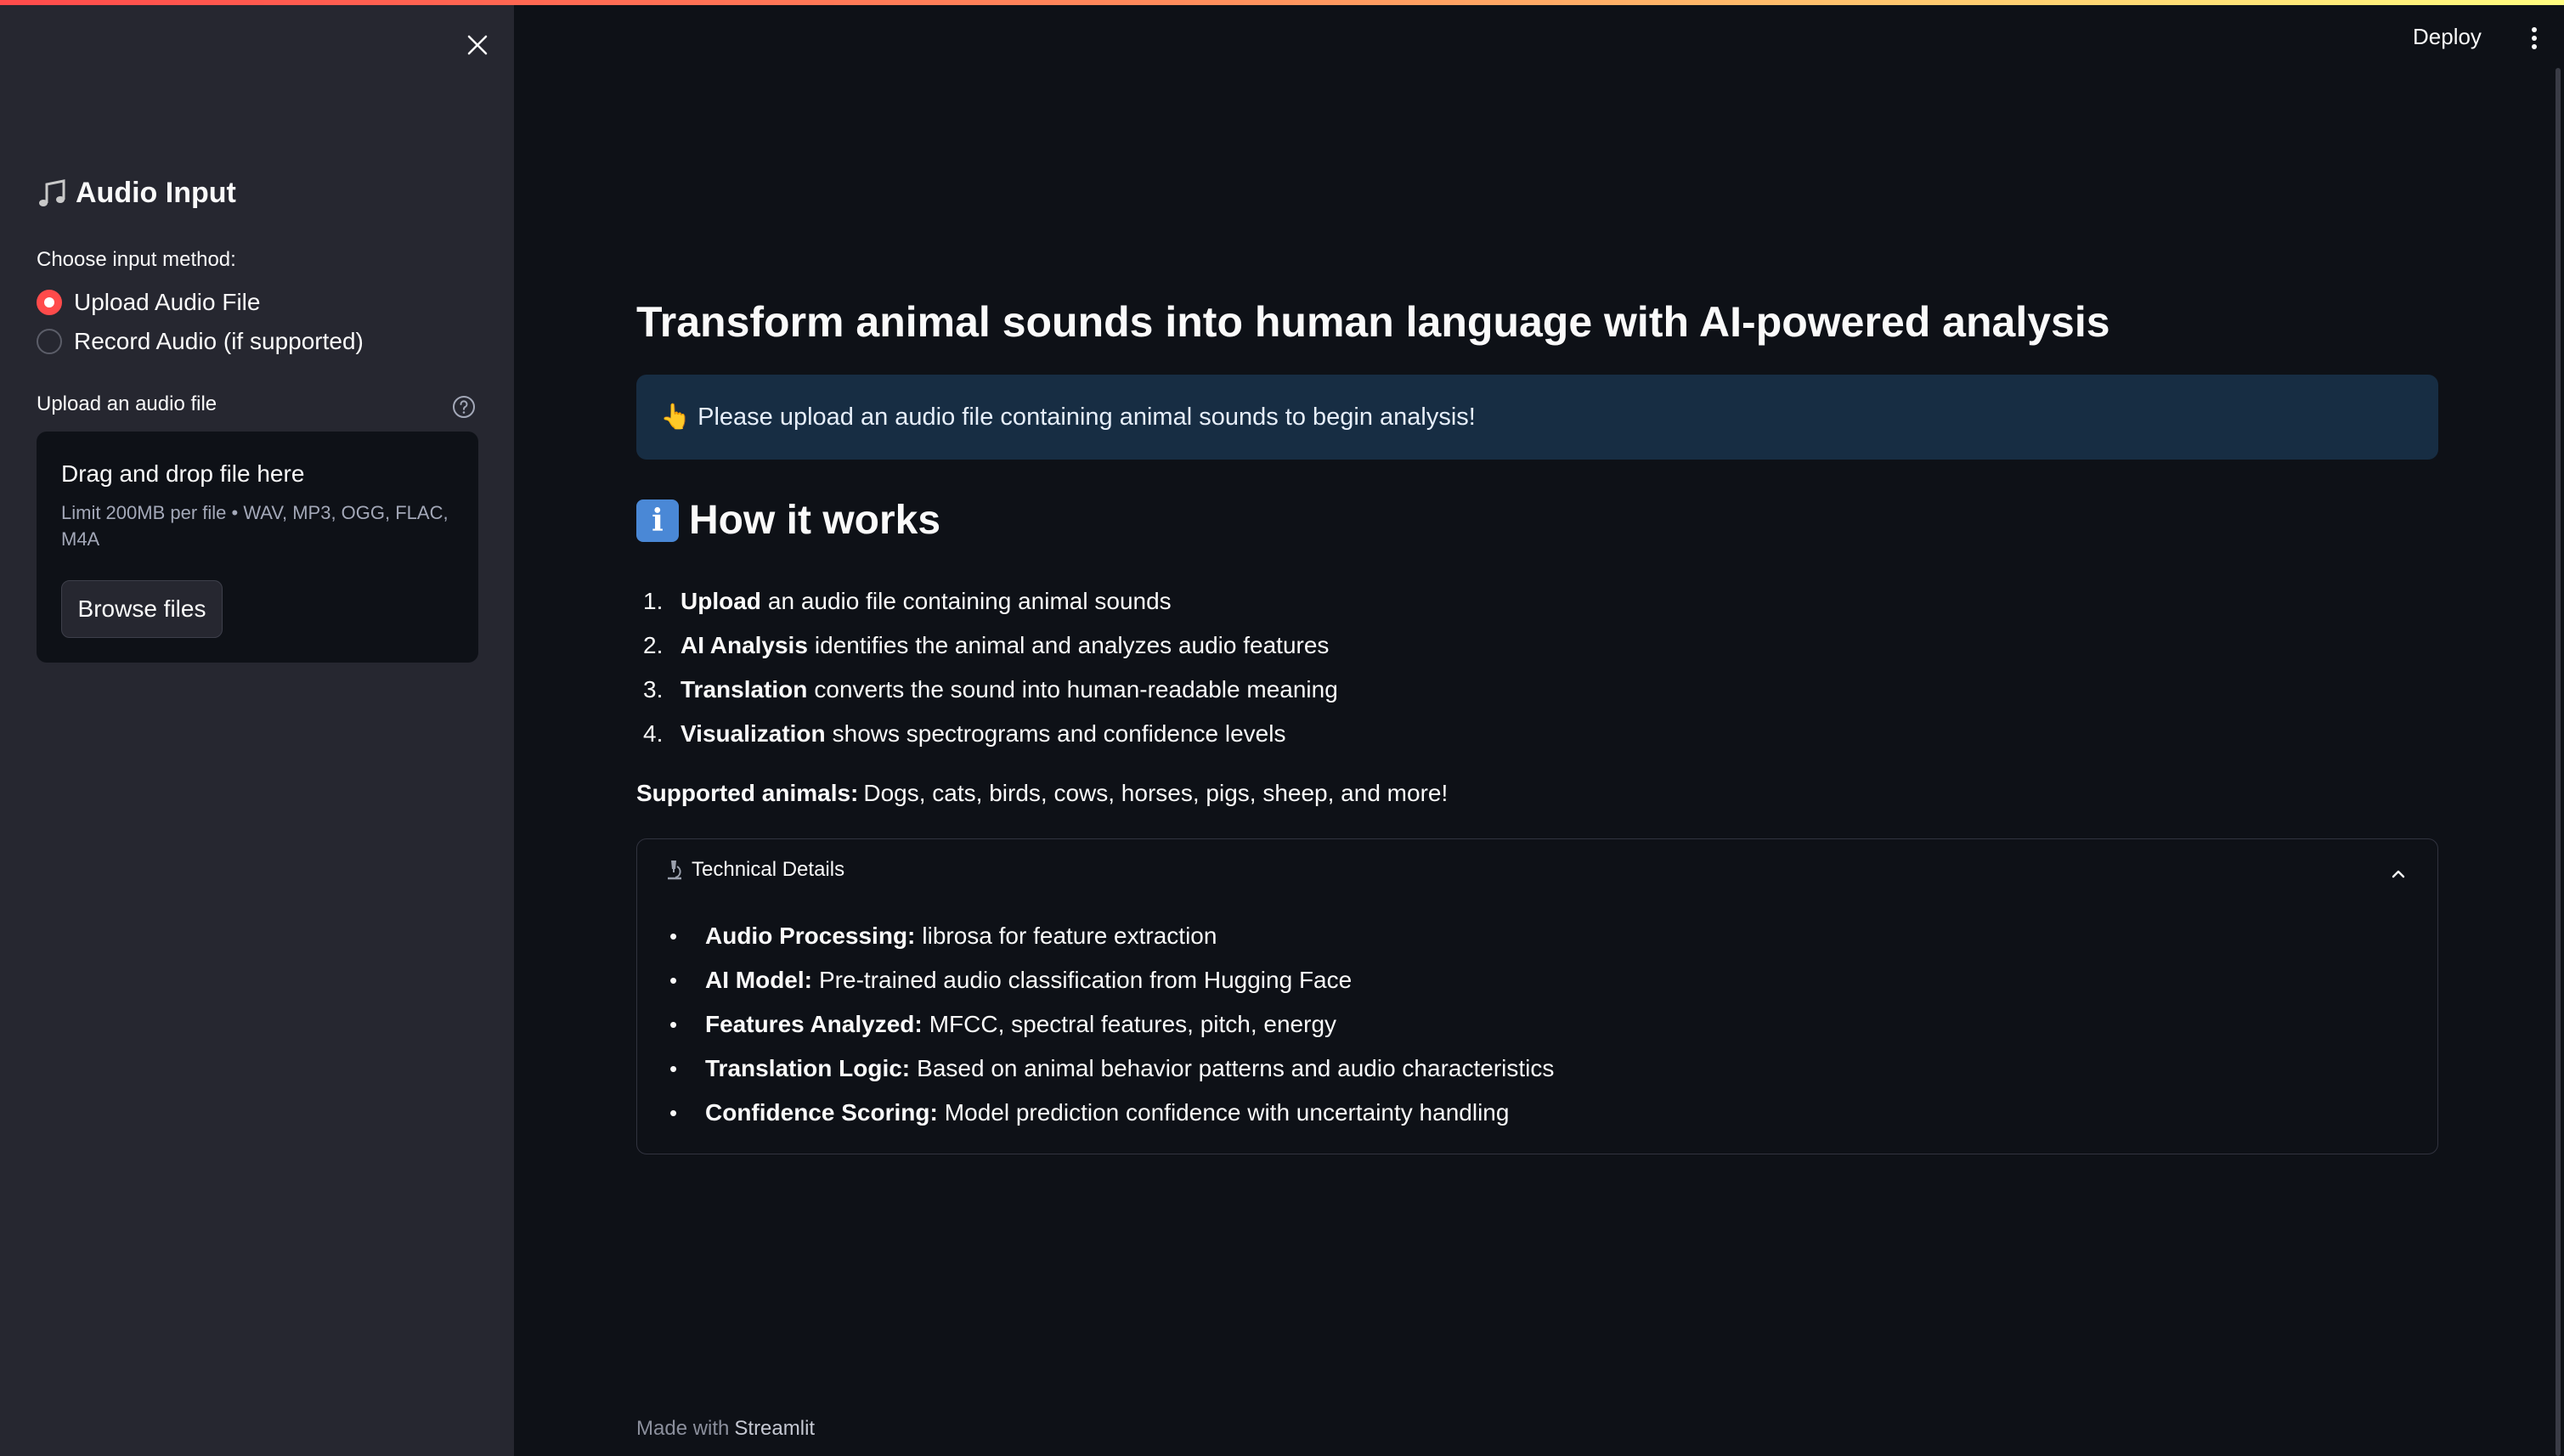 Image resolution: width=2564 pixels, height=1456 pixels. Describe the element at coordinates (747, 793) in the screenshot. I see `supported-animals-label: Supported animals:` at that location.